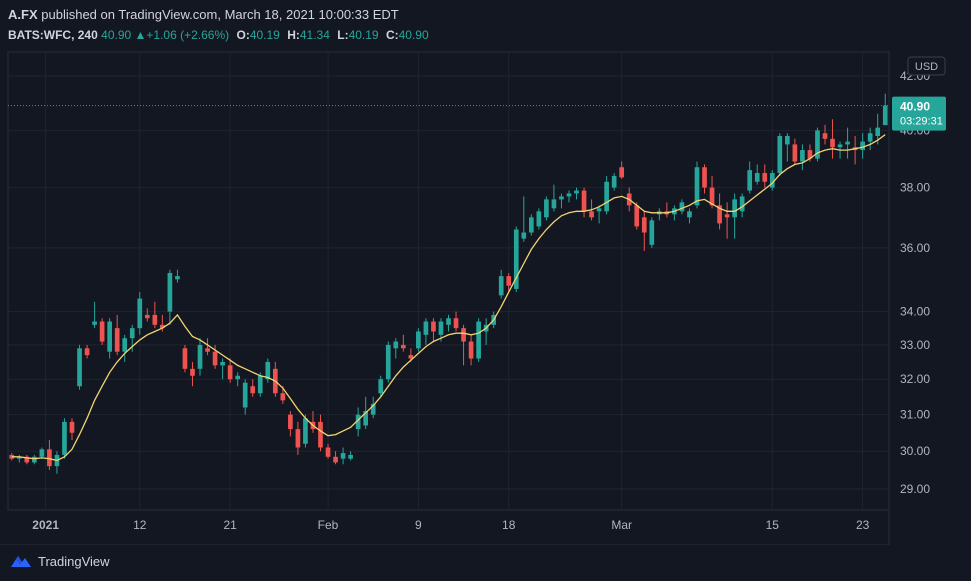 The width and height of the screenshot is (971, 581). Describe the element at coordinates (915, 345) in the screenshot. I see `y-tick-label: 33.00` at that location.